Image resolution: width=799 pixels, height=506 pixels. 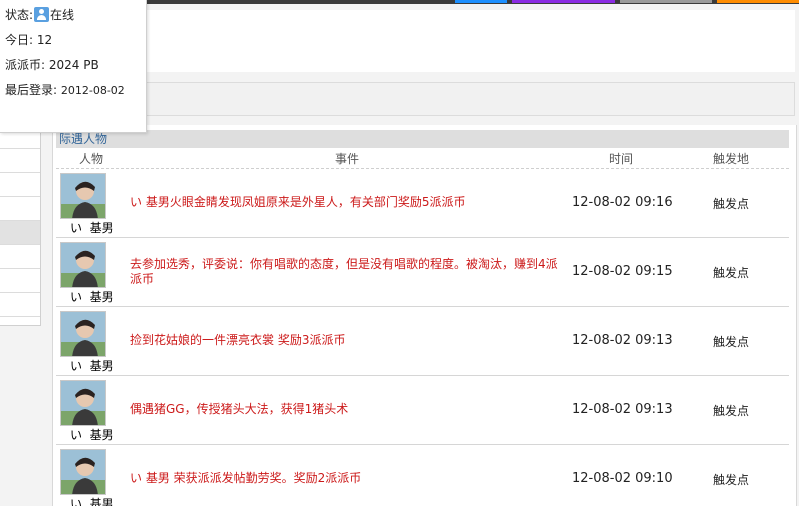 What do you see at coordinates (298, 202) in the screenshot?
I see `event-text: い 基男火眼金睛发现凤姐原来是外星人，有关部门奖励5派派币` at bounding box center [298, 202].